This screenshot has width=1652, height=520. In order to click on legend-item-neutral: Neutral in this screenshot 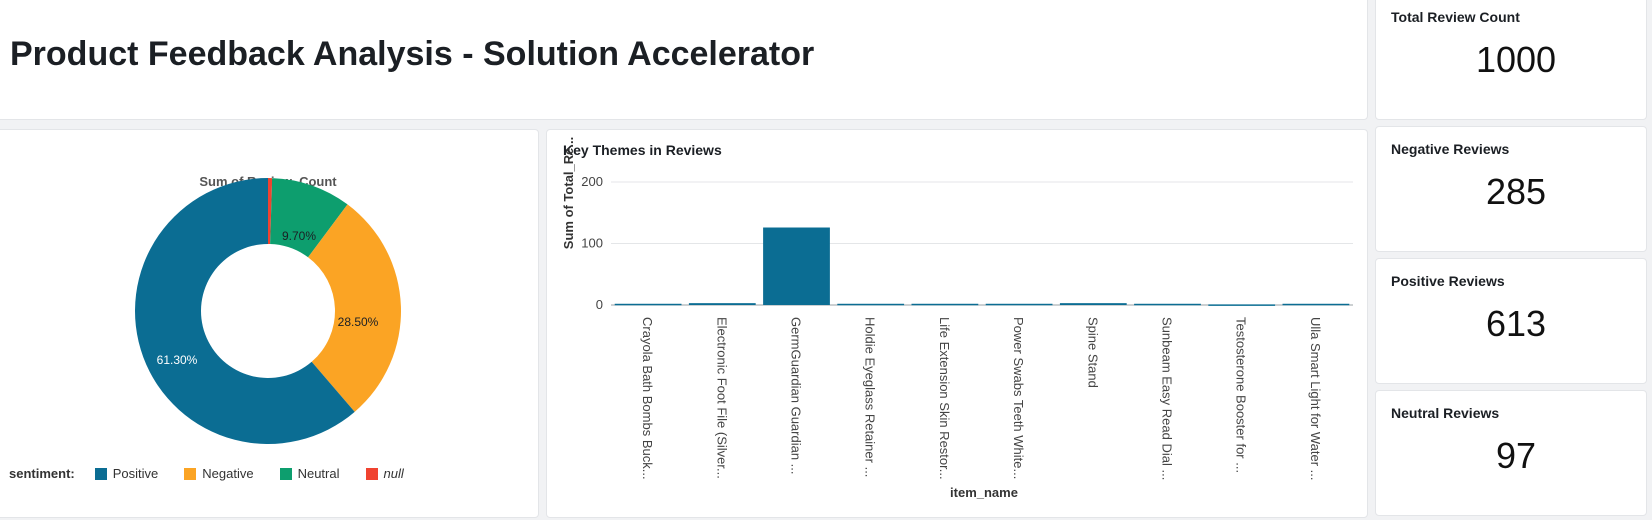, I will do `click(309, 473)`.